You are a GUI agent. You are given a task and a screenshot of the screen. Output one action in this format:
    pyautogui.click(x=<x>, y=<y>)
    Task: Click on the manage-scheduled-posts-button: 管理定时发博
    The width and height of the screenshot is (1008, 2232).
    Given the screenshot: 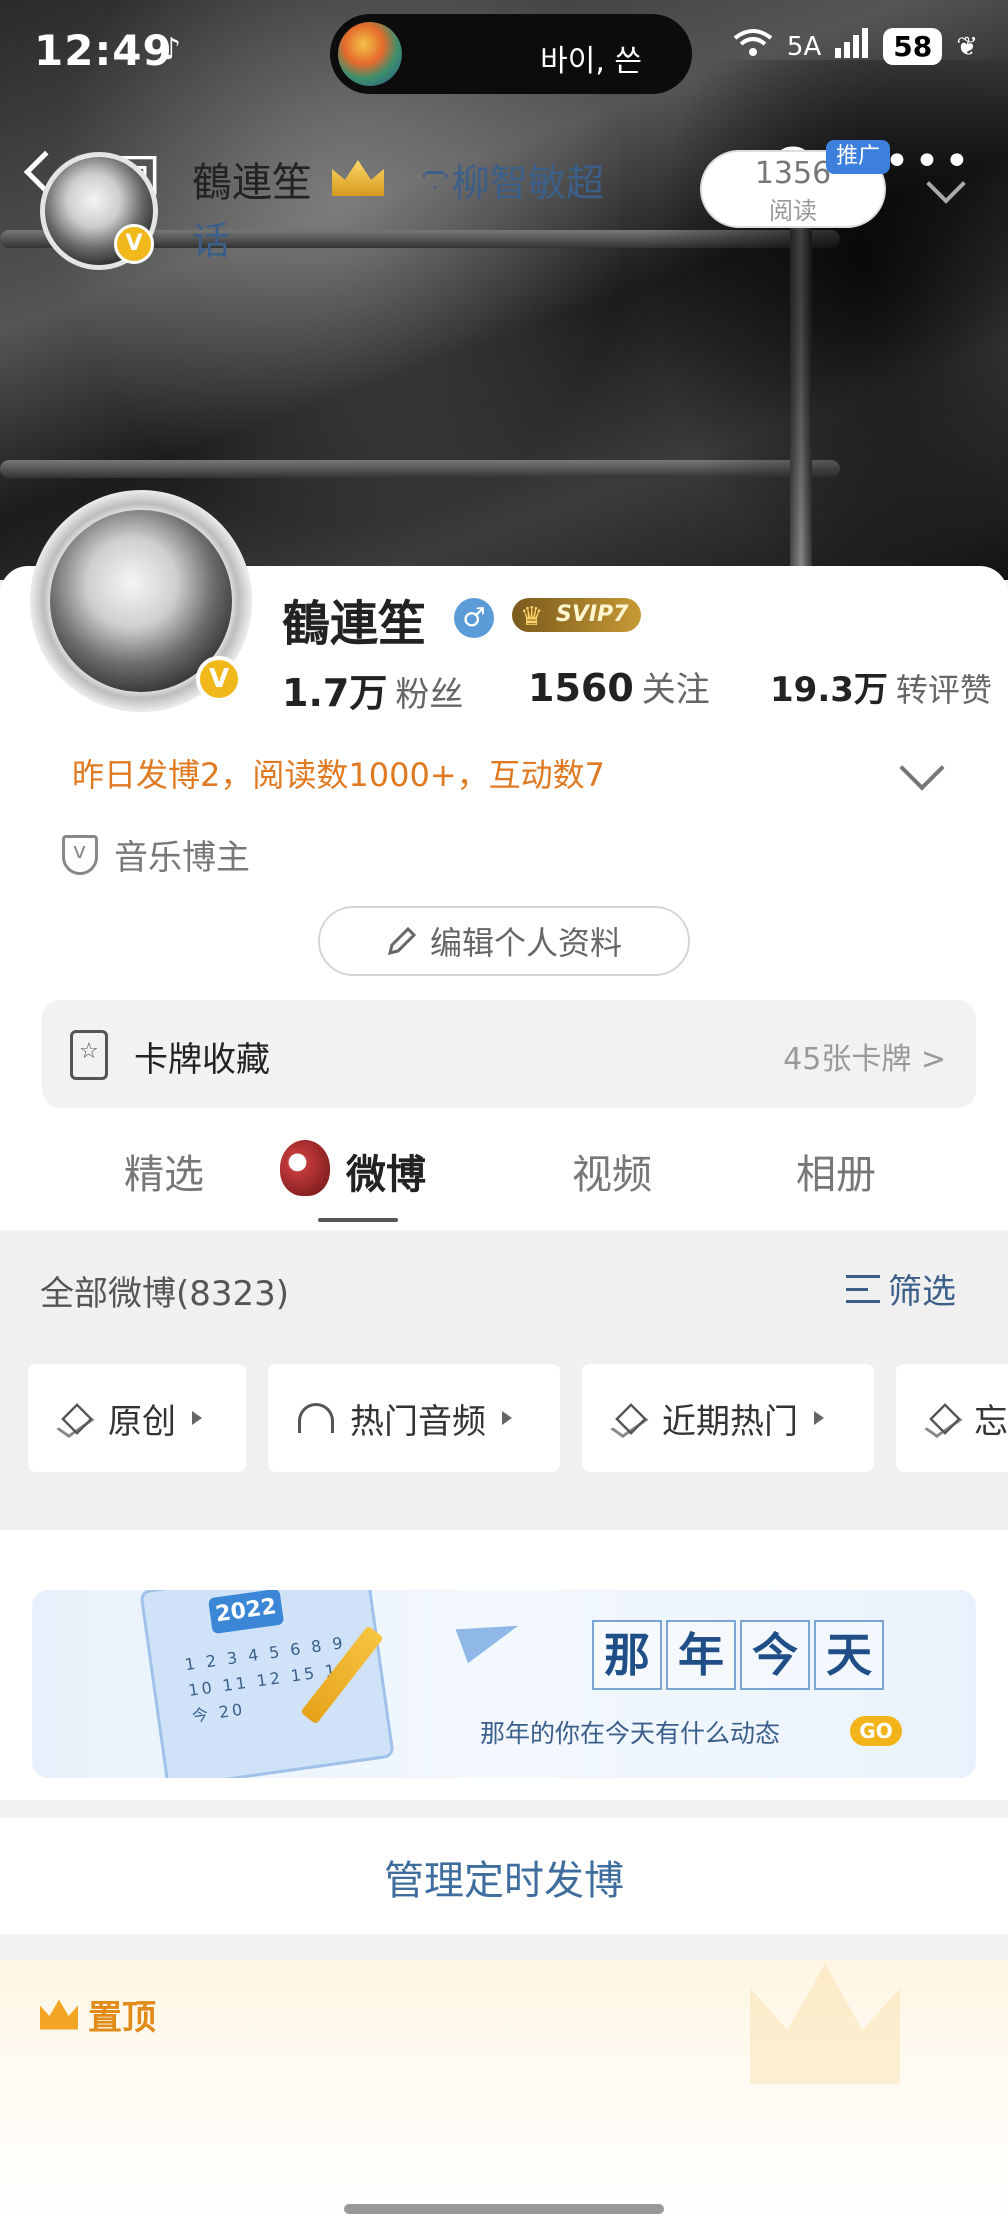 What is the action you would take?
    pyautogui.click(x=504, y=1877)
    